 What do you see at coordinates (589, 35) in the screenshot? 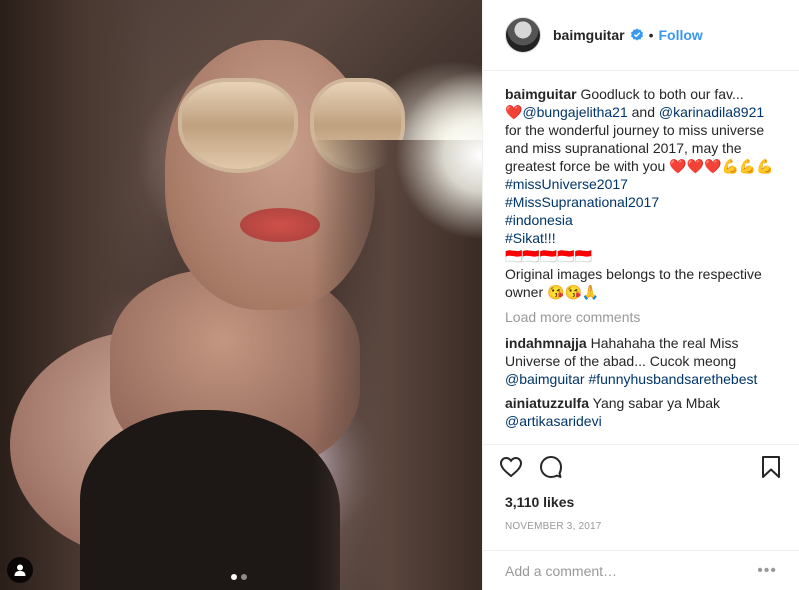
I see `header-username: baimguitar` at bounding box center [589, 35].